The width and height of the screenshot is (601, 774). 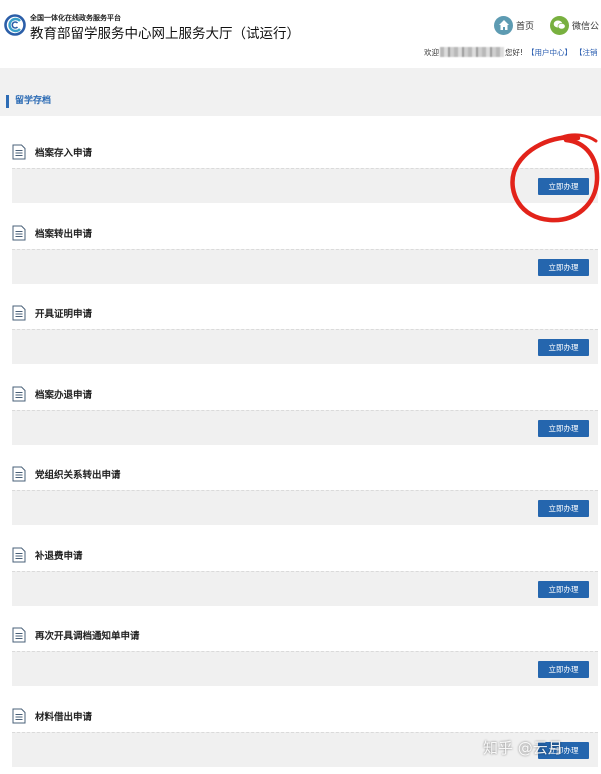 I want to click on nav-home-link: 首页, so click(x=514, y=25).